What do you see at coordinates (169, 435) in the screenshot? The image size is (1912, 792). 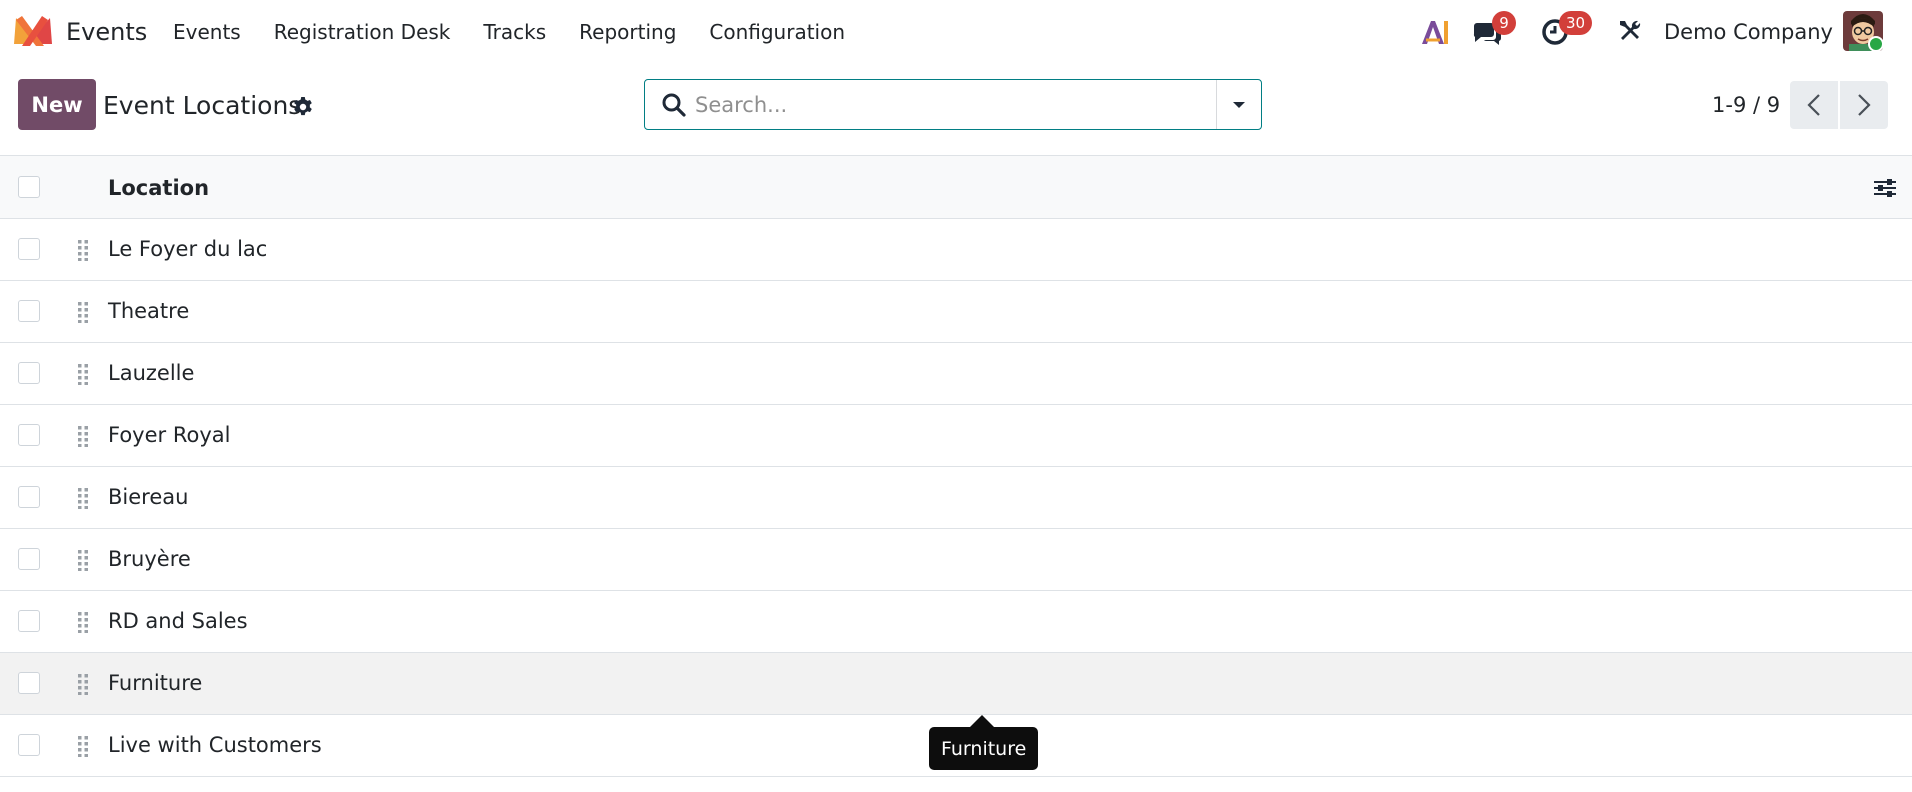 I see `location-name: Foyer Royal` at bounding box center [169, 435].